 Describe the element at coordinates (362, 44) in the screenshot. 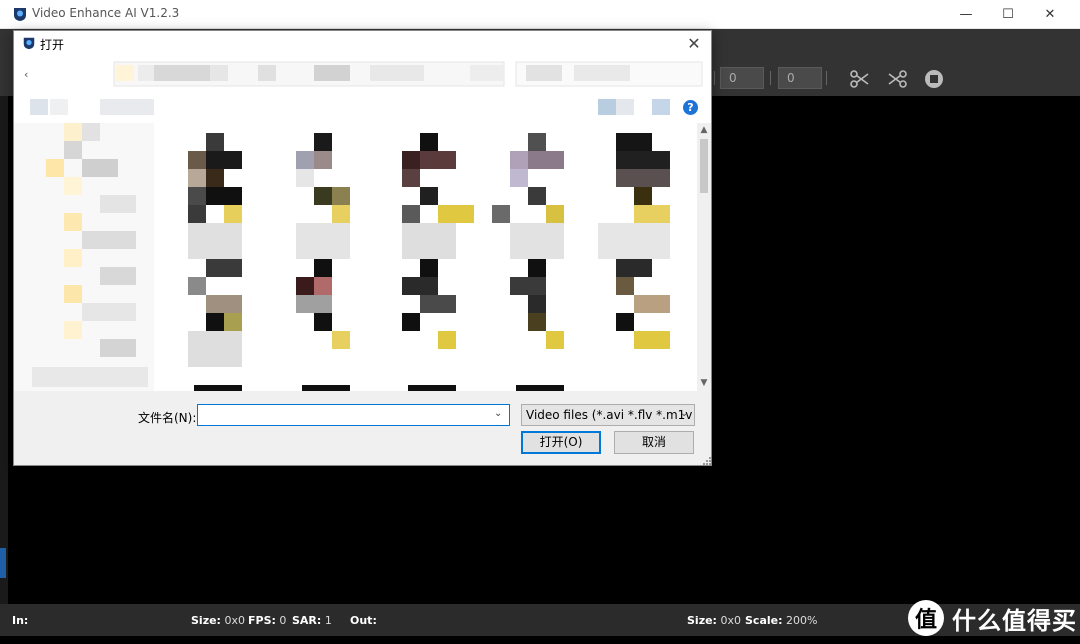

I see `dialog-titlebar: 打开 ✕` at that location.